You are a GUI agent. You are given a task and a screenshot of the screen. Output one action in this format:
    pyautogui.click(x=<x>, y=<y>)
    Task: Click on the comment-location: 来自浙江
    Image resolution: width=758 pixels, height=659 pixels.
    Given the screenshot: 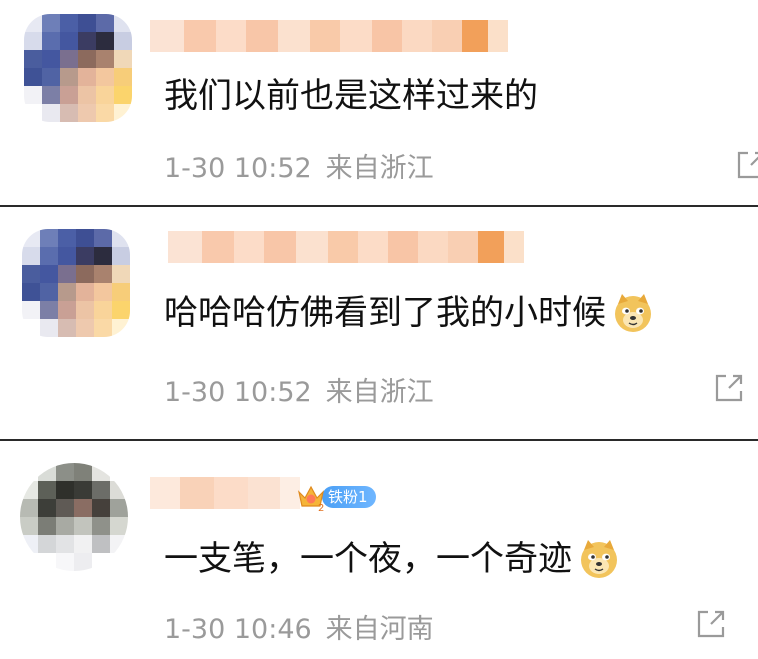 What is the action you would take?
    pyautogui.click(x=379, y=392)
    